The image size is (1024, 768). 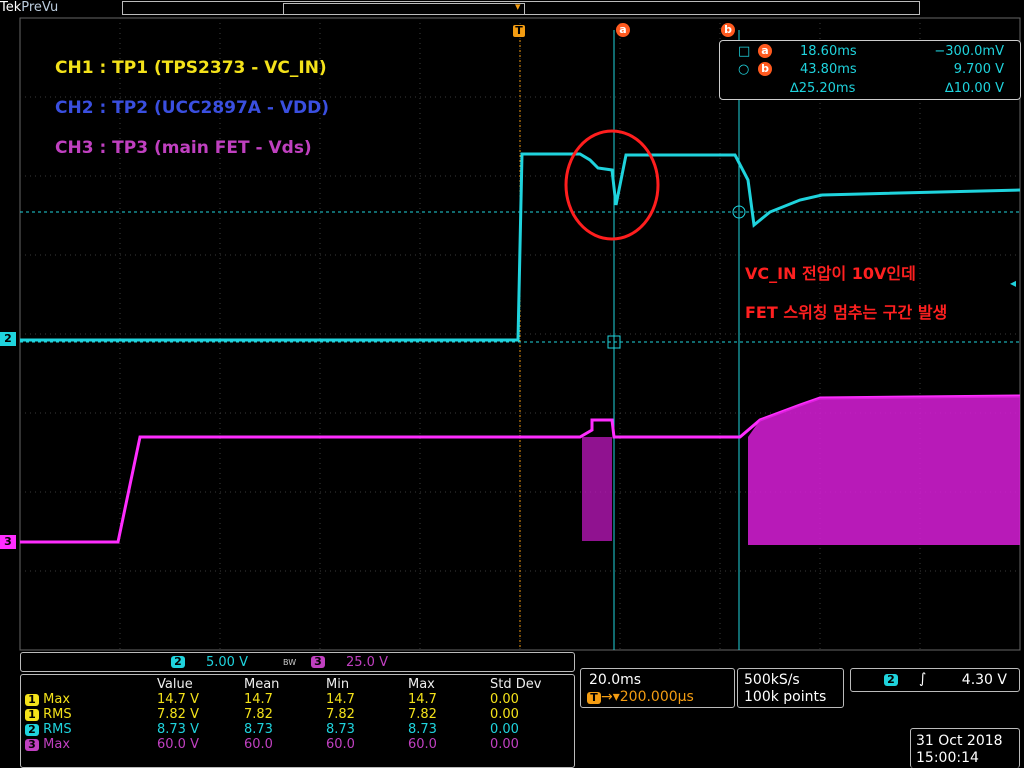 I want to click on cursor-b-marker: b, so click(x=728, y=30).